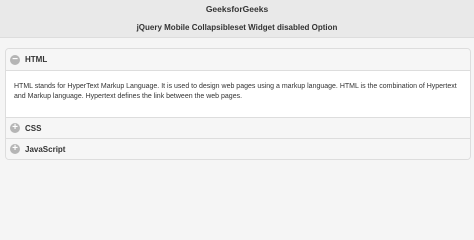 Image resolution: width=474 pixels, height=240 pixels. I want to click on collapsible-heading-css: + CSS, so click(238, 127).